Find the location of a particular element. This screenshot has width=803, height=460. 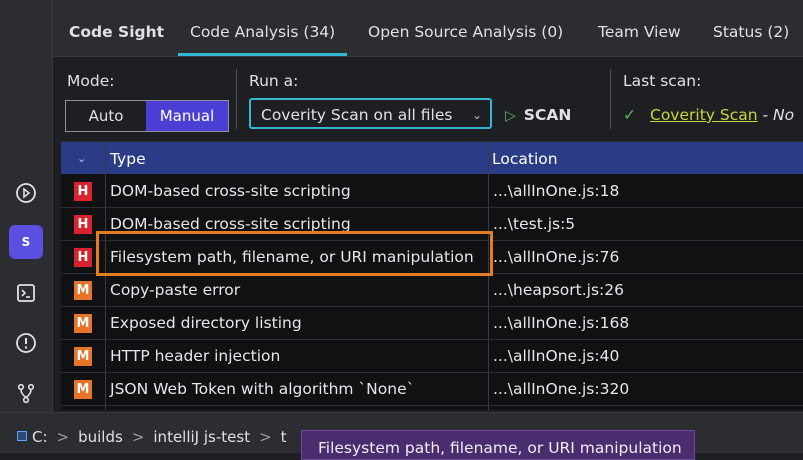

last-scan-info: ✓ Coverity Scan - No is located at coordinates (708, 115).